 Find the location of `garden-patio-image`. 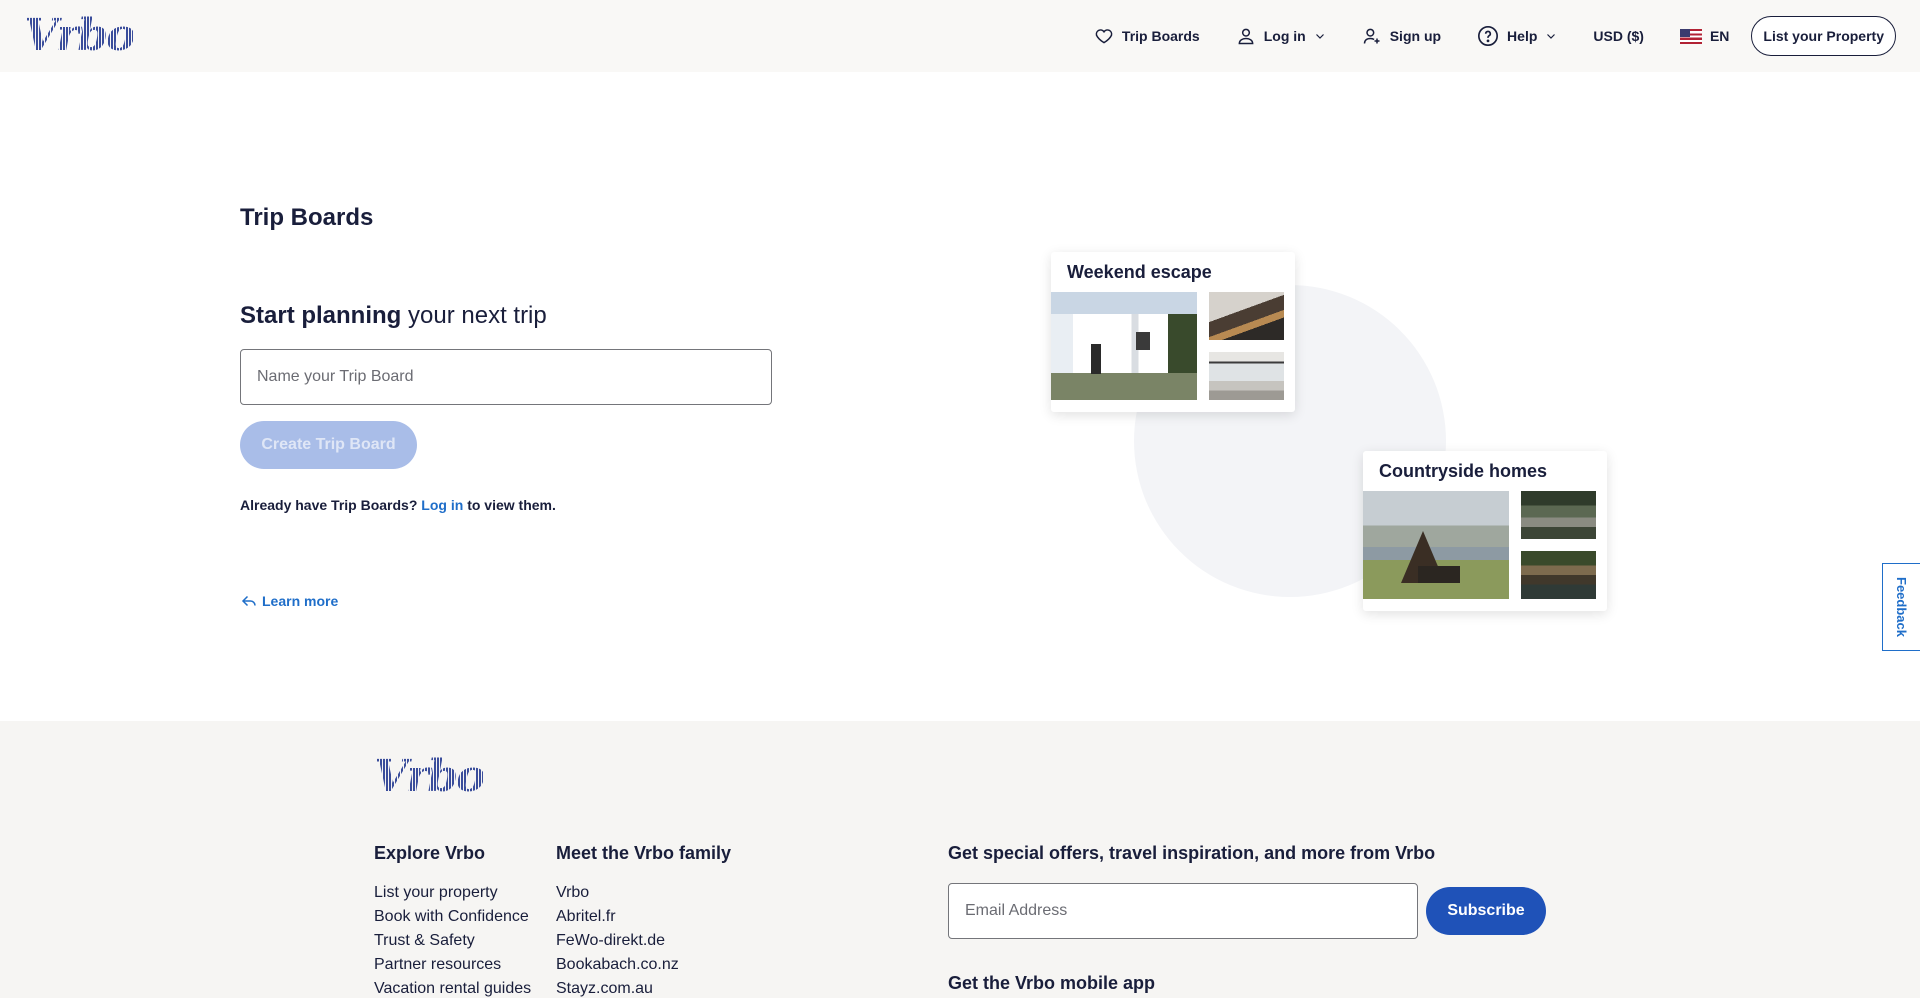

garden-patio-image is located at coordinates (1558, 515).